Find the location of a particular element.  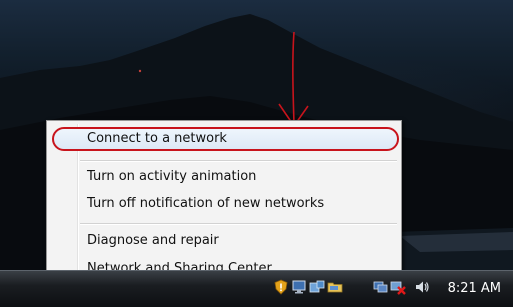

network-error-icon is located at coordinates (398, 287).